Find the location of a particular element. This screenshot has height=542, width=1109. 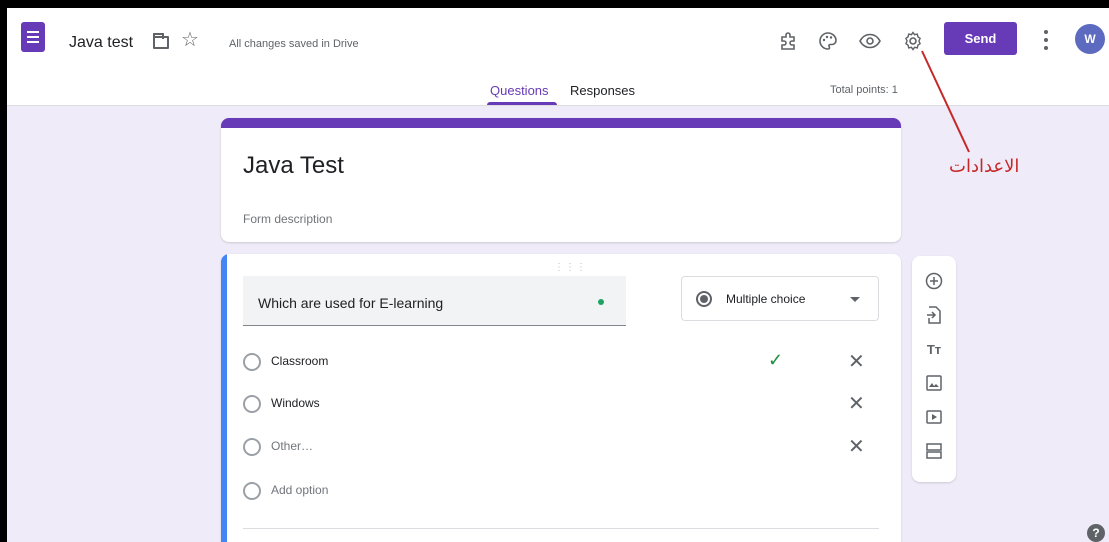

add-title-icon: Tт is located at coordinates (934, 349).